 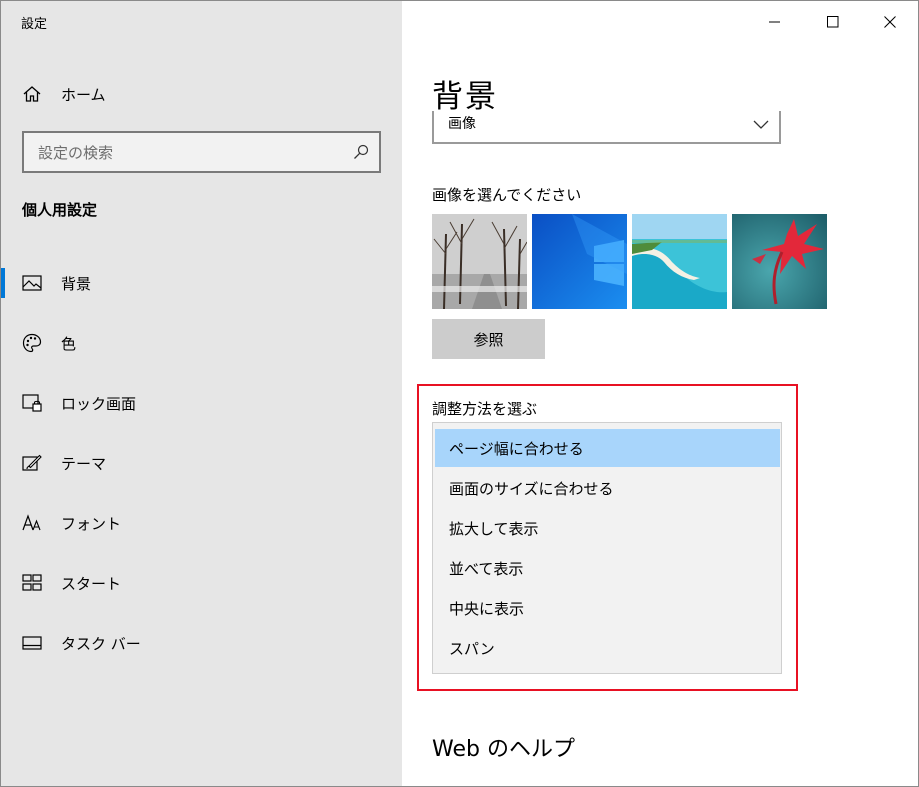 What do you see at coordinates (607, 648) in the screenshot?
I see `fit-option-span: スパン` at bounding box center [607, 648].